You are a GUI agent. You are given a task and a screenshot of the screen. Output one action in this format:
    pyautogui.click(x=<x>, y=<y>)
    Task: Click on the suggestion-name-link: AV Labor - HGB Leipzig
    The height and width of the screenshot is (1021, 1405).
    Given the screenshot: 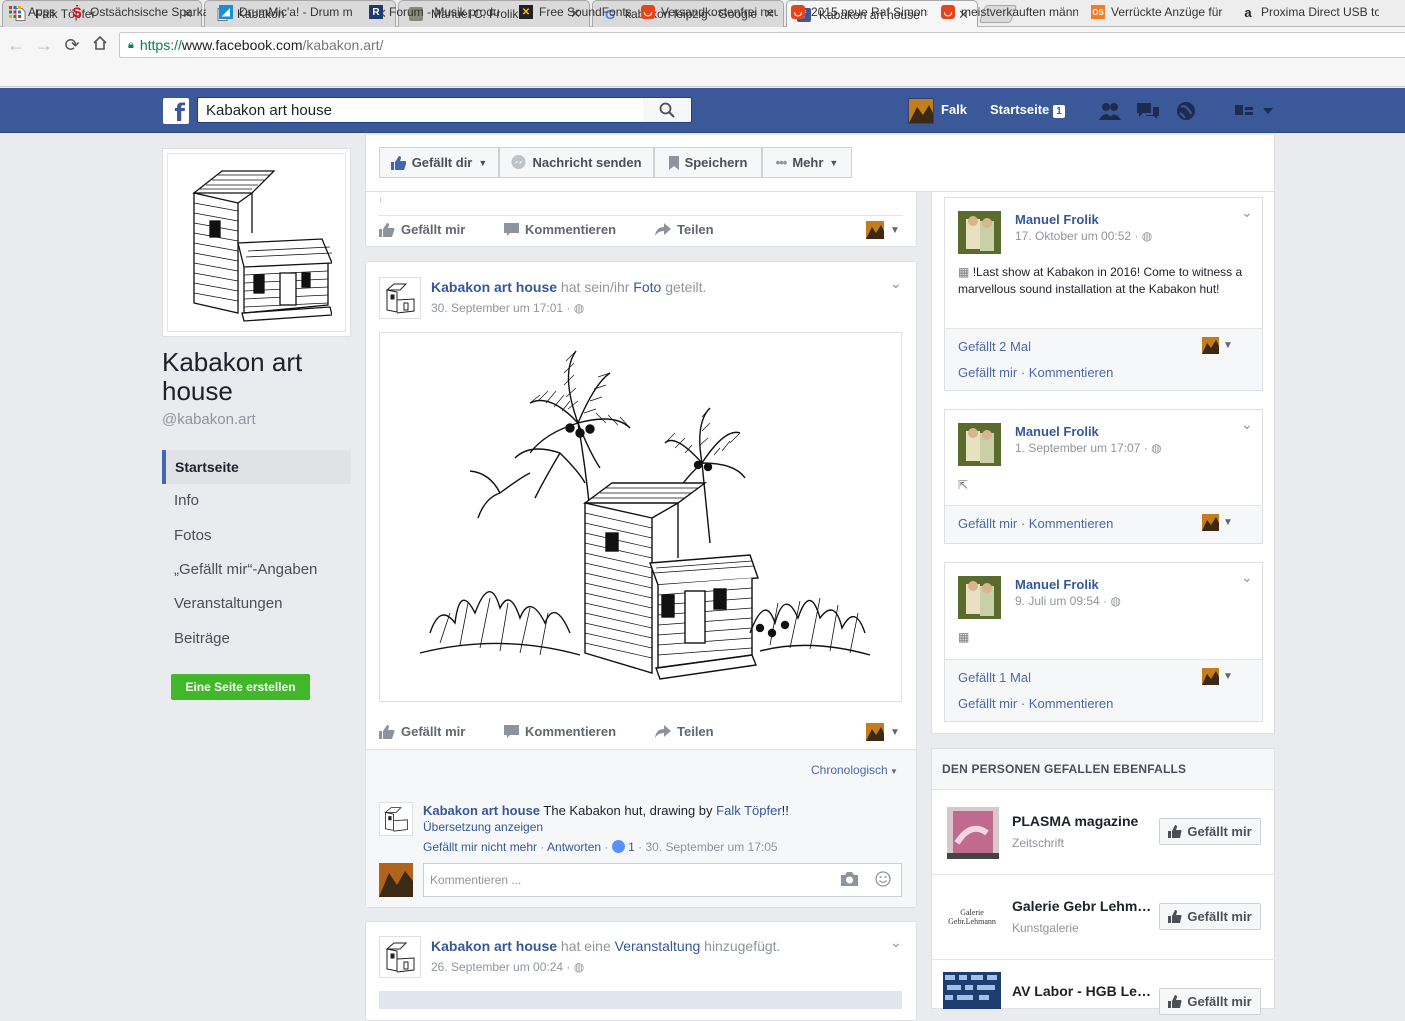 What is the action you would take?
    pyautogui.click(x=1082, y=991)
    